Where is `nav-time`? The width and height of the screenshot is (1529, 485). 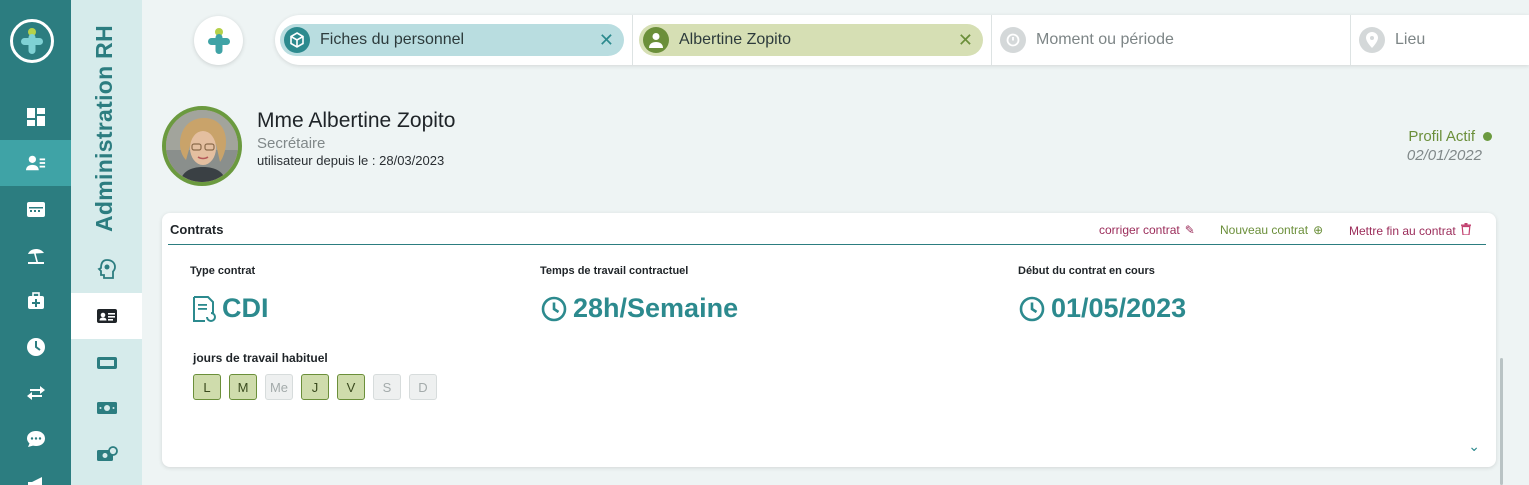 nav-time is located at coordinates (35, 347).